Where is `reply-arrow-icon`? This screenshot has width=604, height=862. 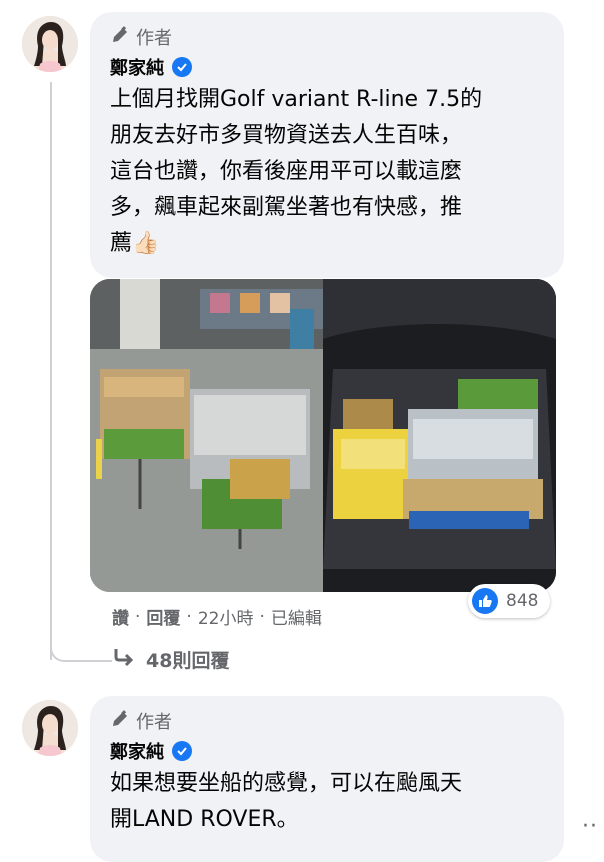 reply-arrow-icon is located at coordinates (124, 659).